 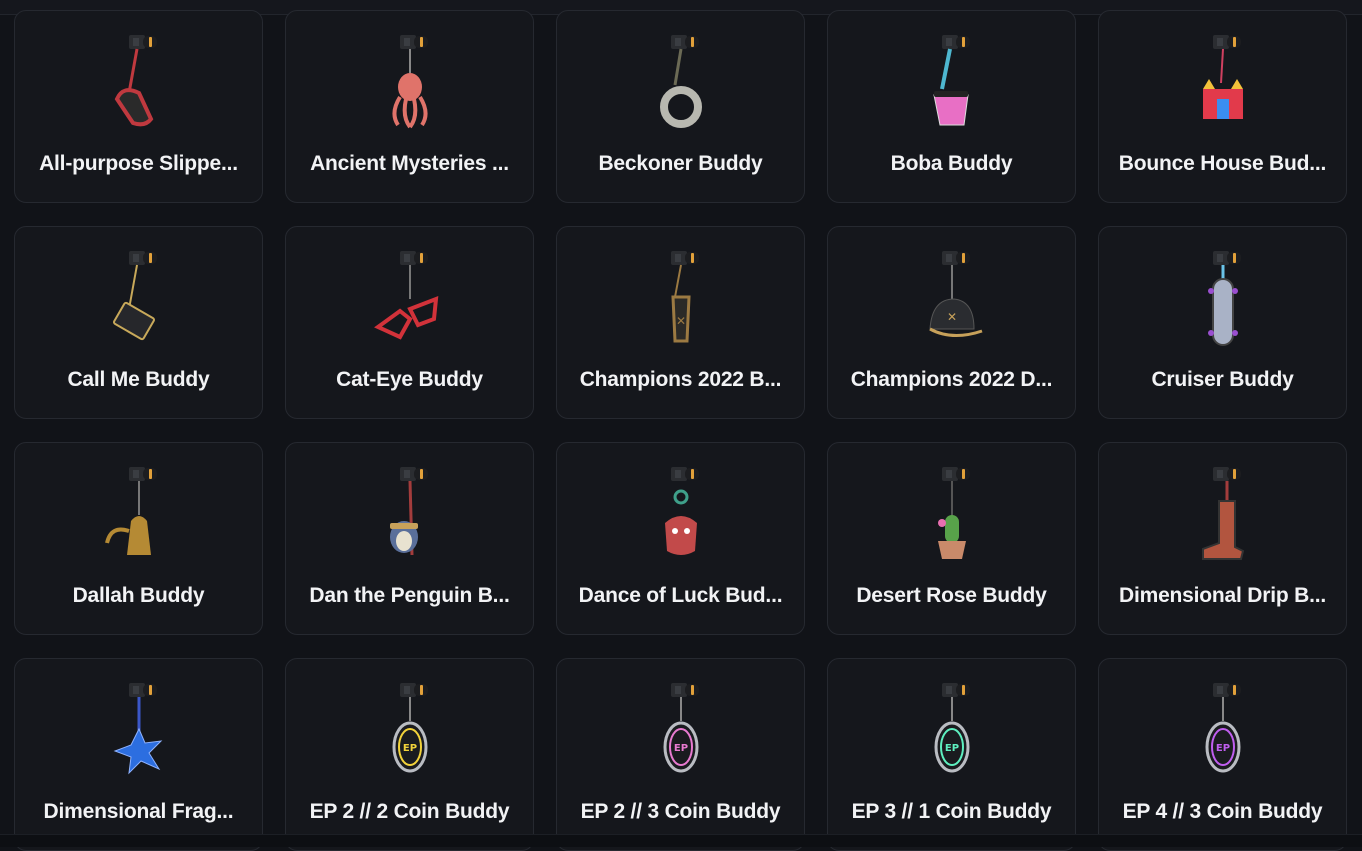 What do you see at coordinates (951, 811) in the screenshot?
I see `buddy-name: EP 3 // 1 Coin Buddy` at bounding box center [951, 811].